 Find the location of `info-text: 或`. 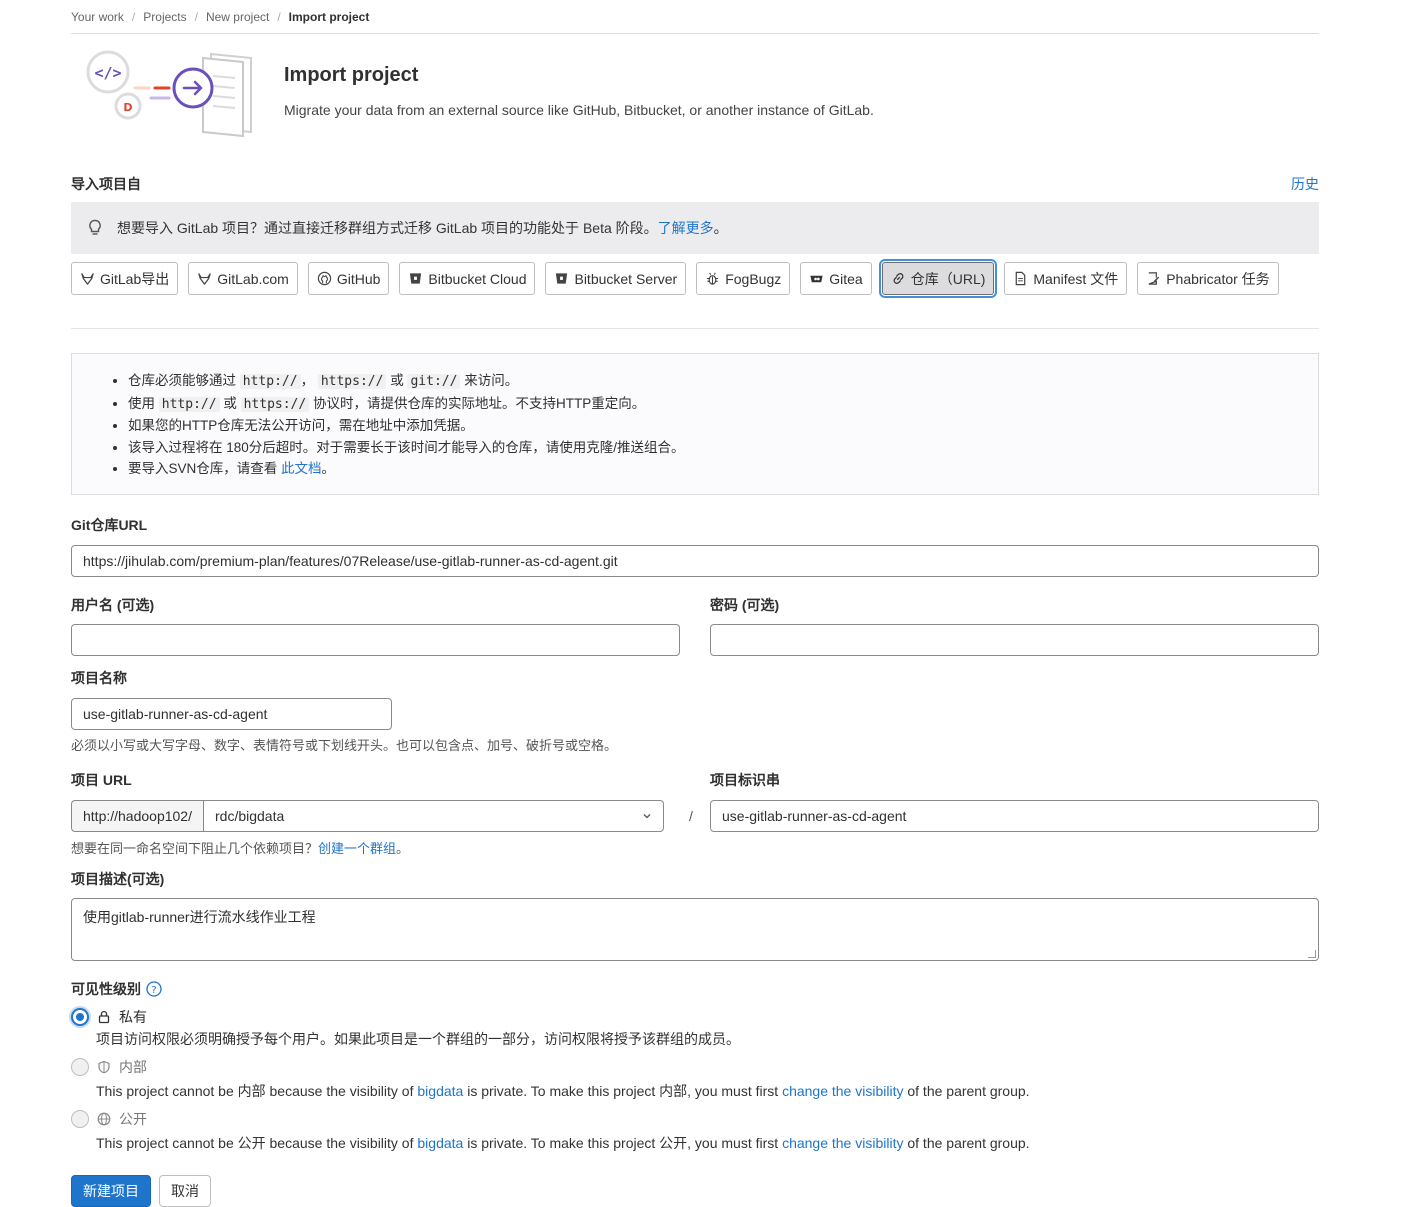

info-text: 或 is located at coordinates (397, 380).